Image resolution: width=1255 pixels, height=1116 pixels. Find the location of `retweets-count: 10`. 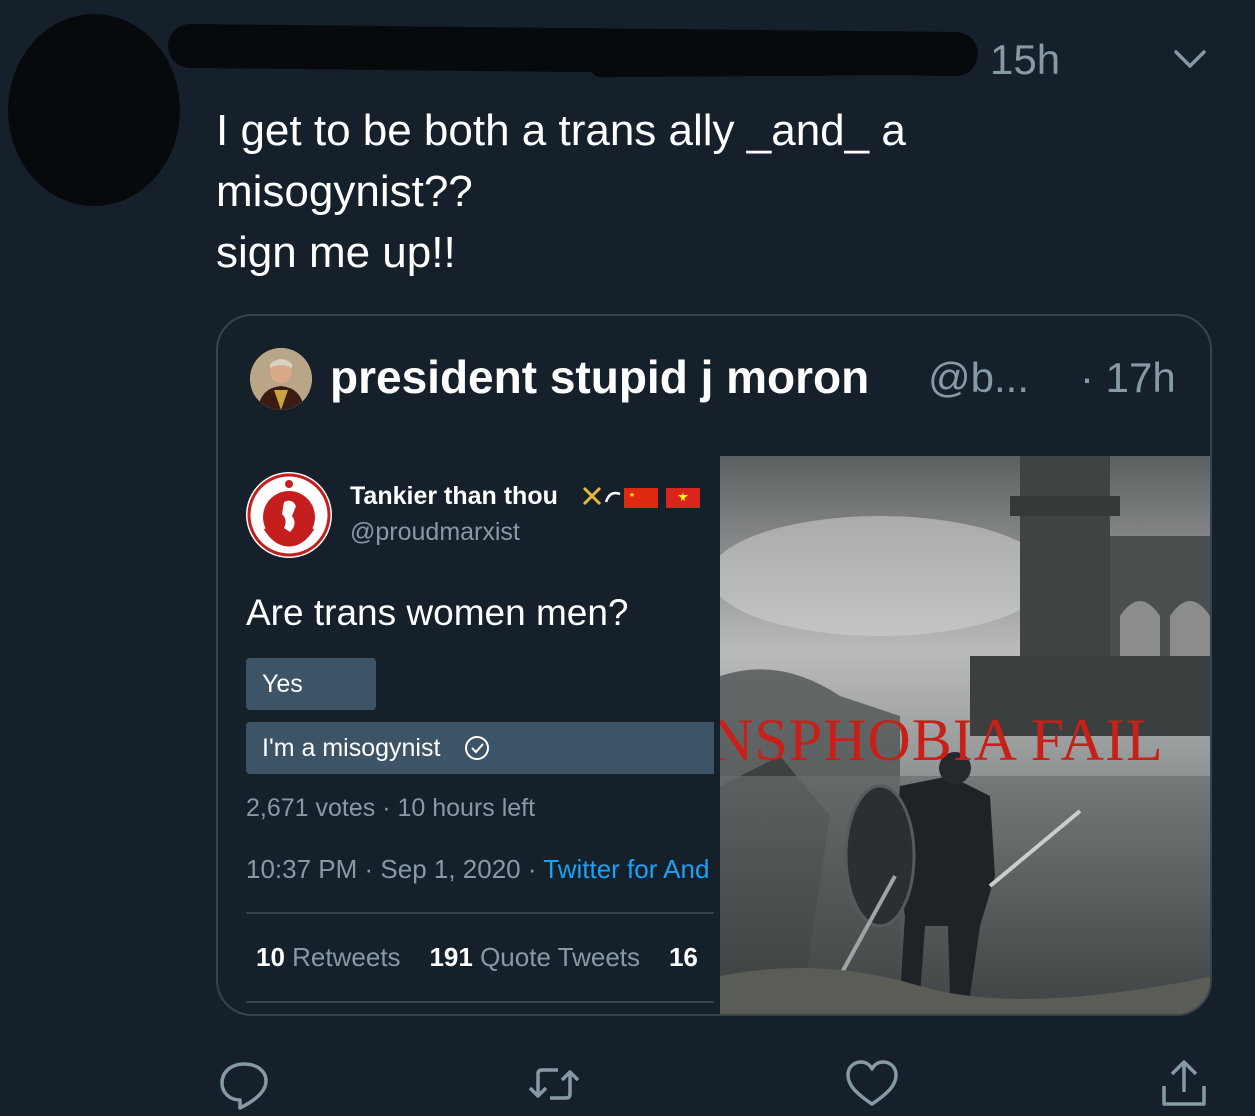

retweets-count: 10 is located at coordinates (270, 957).